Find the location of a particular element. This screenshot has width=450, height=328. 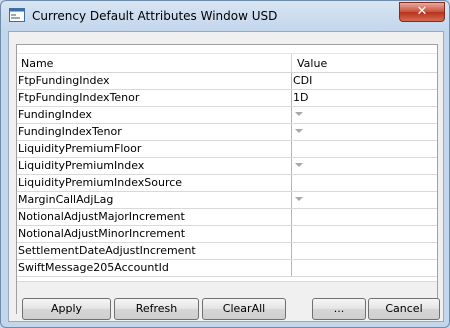

attribute-name-cell: MarginCallAdjLag is located at coordinates (66, 199).